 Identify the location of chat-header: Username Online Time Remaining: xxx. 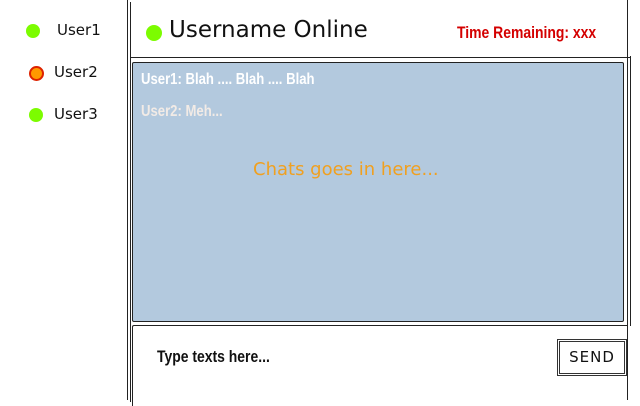
(380, 29).